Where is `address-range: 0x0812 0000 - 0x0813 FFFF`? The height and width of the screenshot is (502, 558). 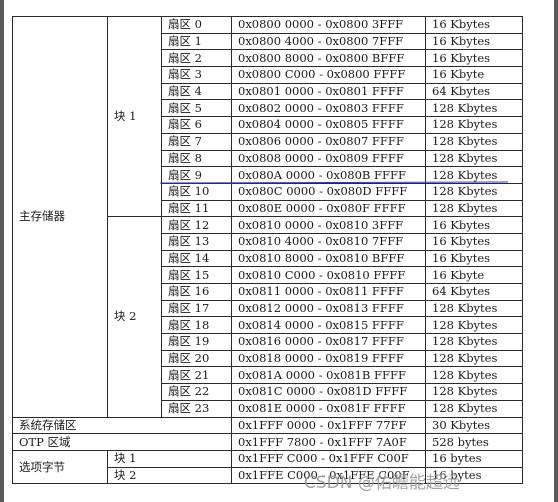 address-range: 0x0812 0000 - 0x0813 FFFF is located at coordinates (328, 308).